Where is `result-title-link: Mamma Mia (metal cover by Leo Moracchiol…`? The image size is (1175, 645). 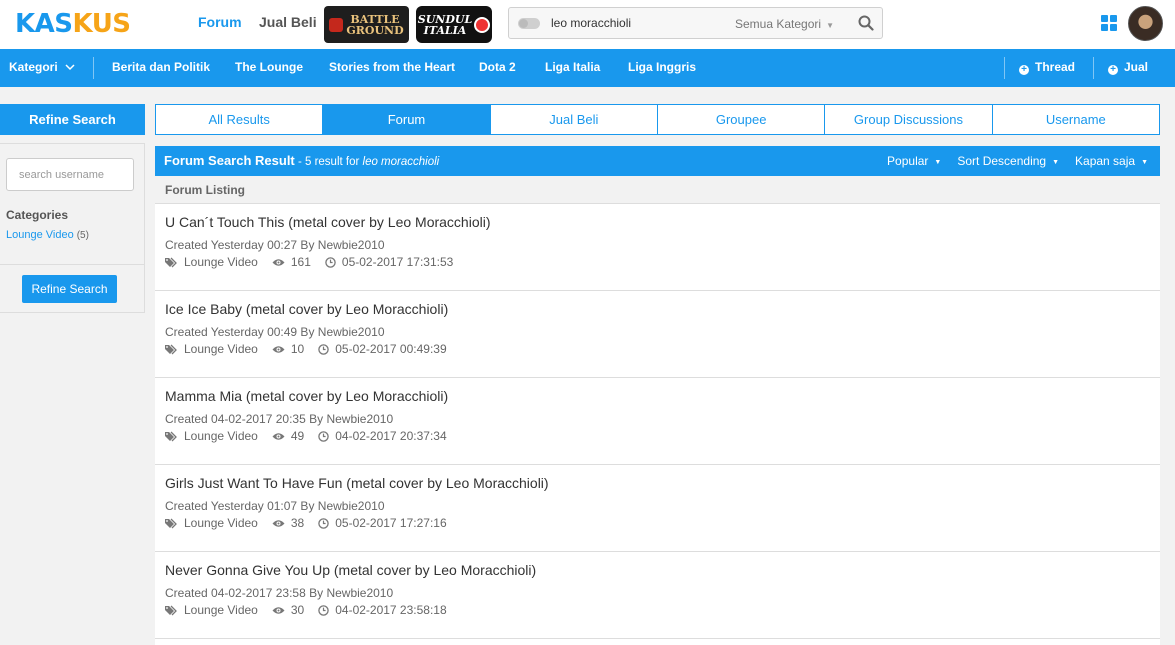 result-title-link: Mamma Mia (metal cover by Leo Moracchiol… is located at coordinates (306, 396).